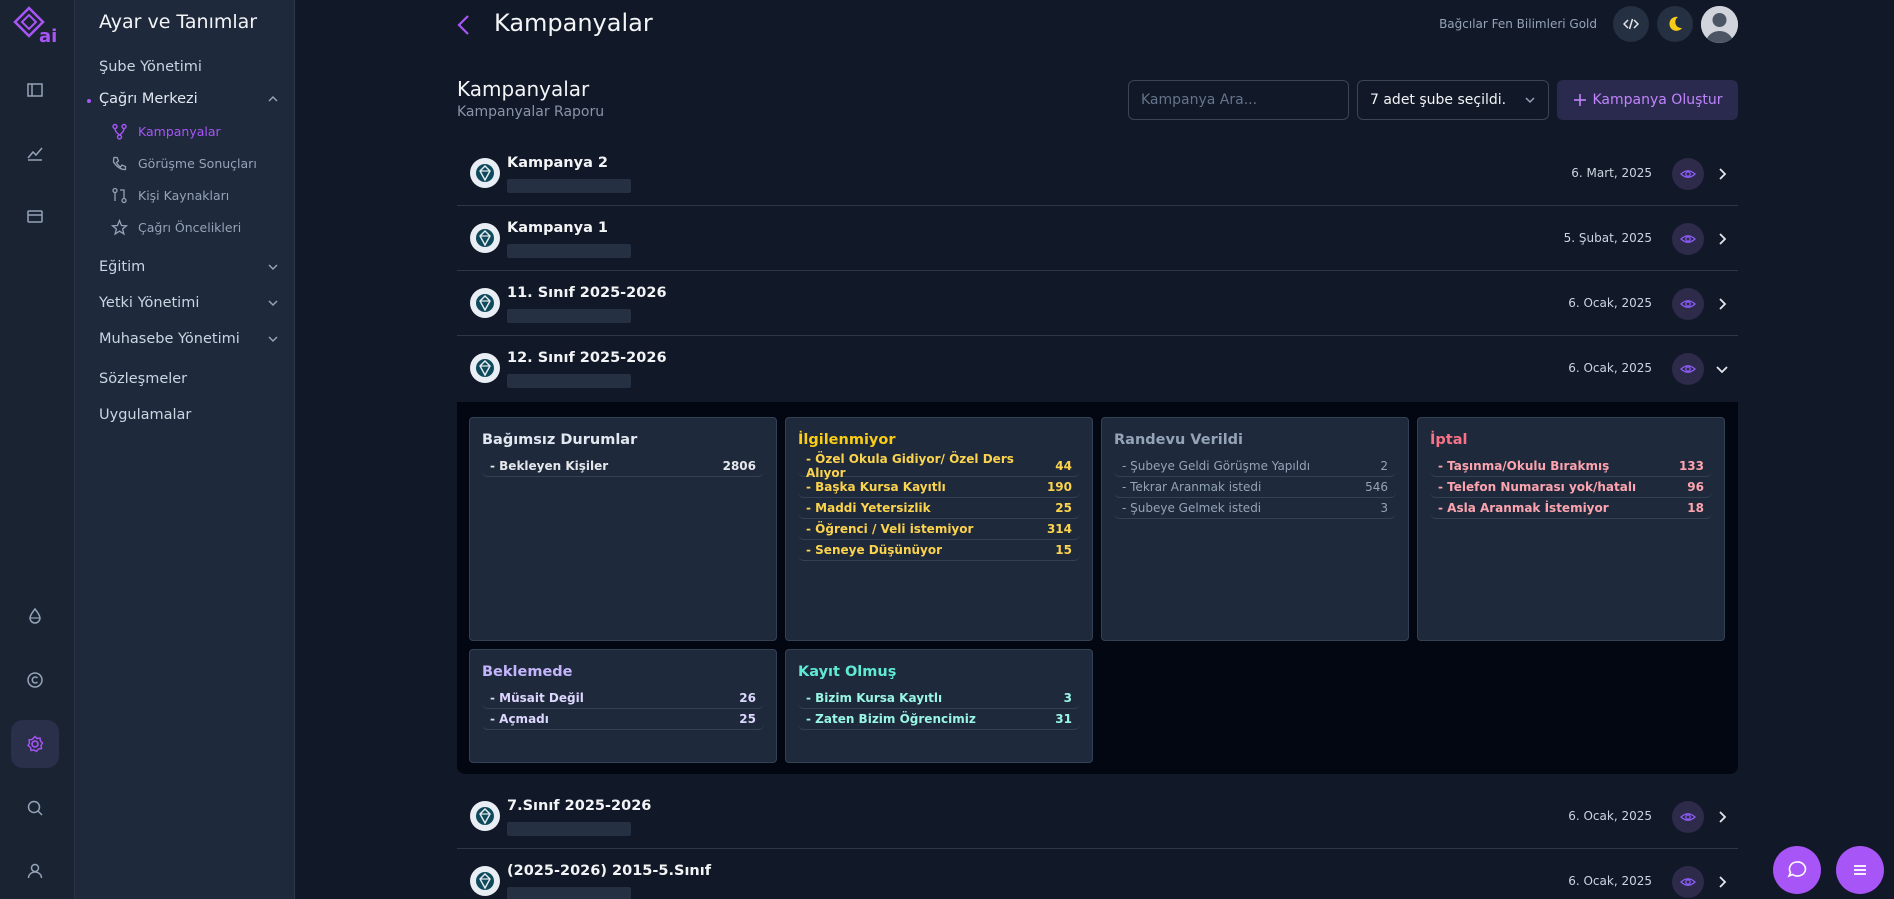  What do you see at coordinates (89, 101) in the screenshot?
I see `active-dot` at bounding box center [89, 101].